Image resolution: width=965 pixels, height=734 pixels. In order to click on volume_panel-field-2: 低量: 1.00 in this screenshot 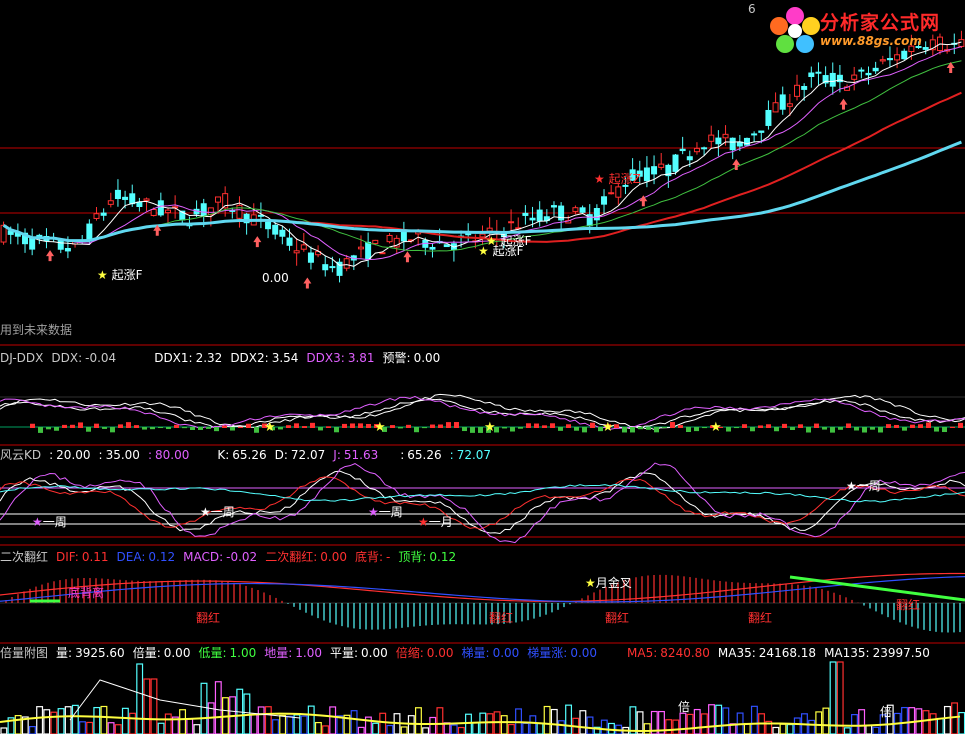, I will do `click(227, 653)`.